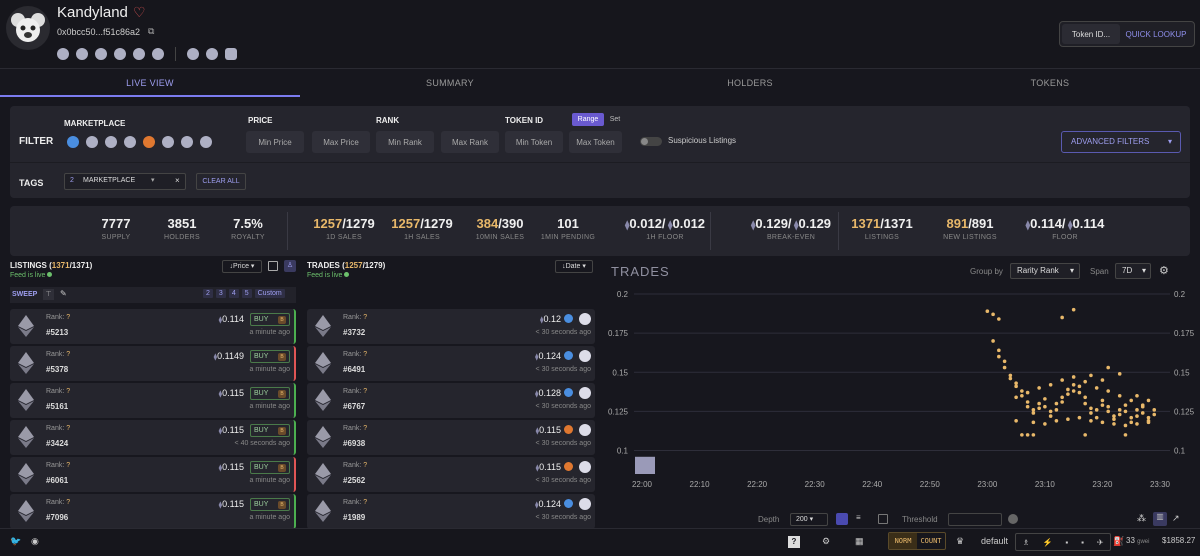  I want to click on listing-row: Rank: ? #5161 ⧫0.115 BUY B a minute ago, so click(153, 400).